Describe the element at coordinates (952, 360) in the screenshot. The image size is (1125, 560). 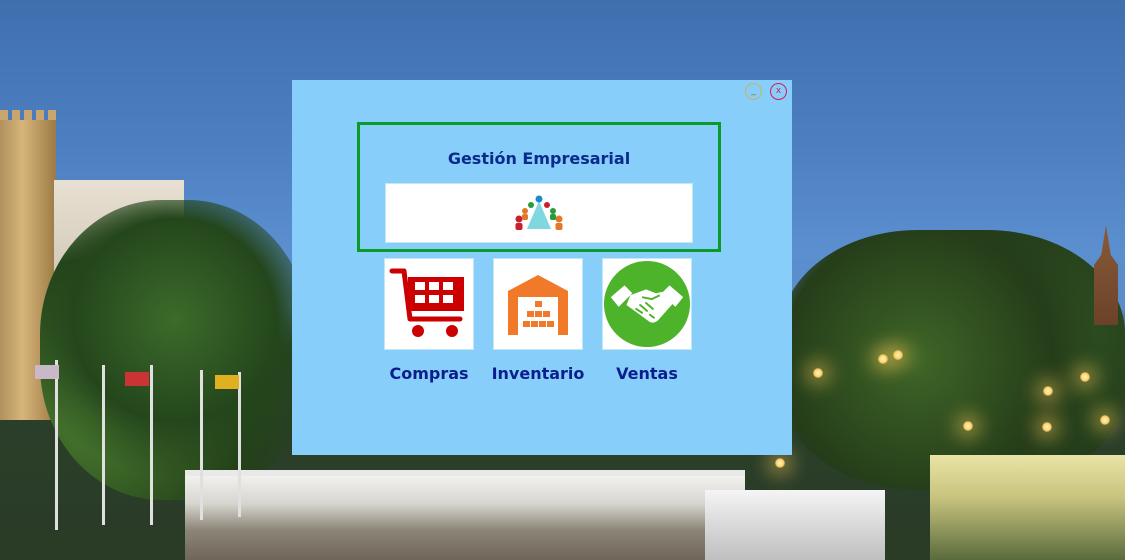
I see `background-trees-right` at that location.